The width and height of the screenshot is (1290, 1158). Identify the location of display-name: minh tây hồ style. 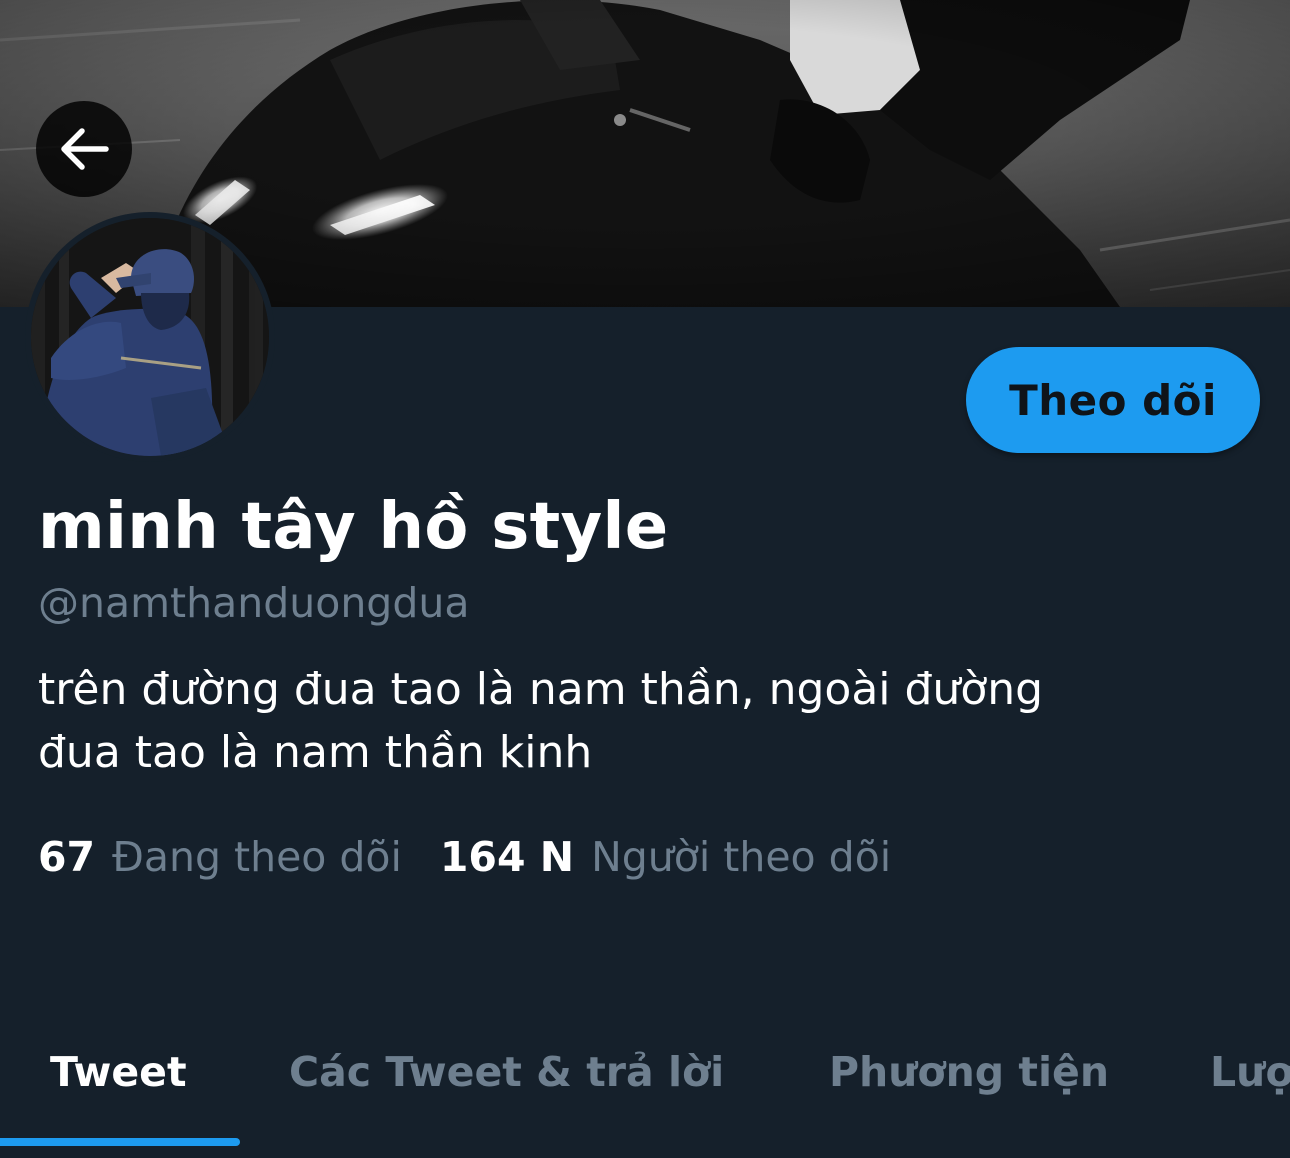
(353, 527).